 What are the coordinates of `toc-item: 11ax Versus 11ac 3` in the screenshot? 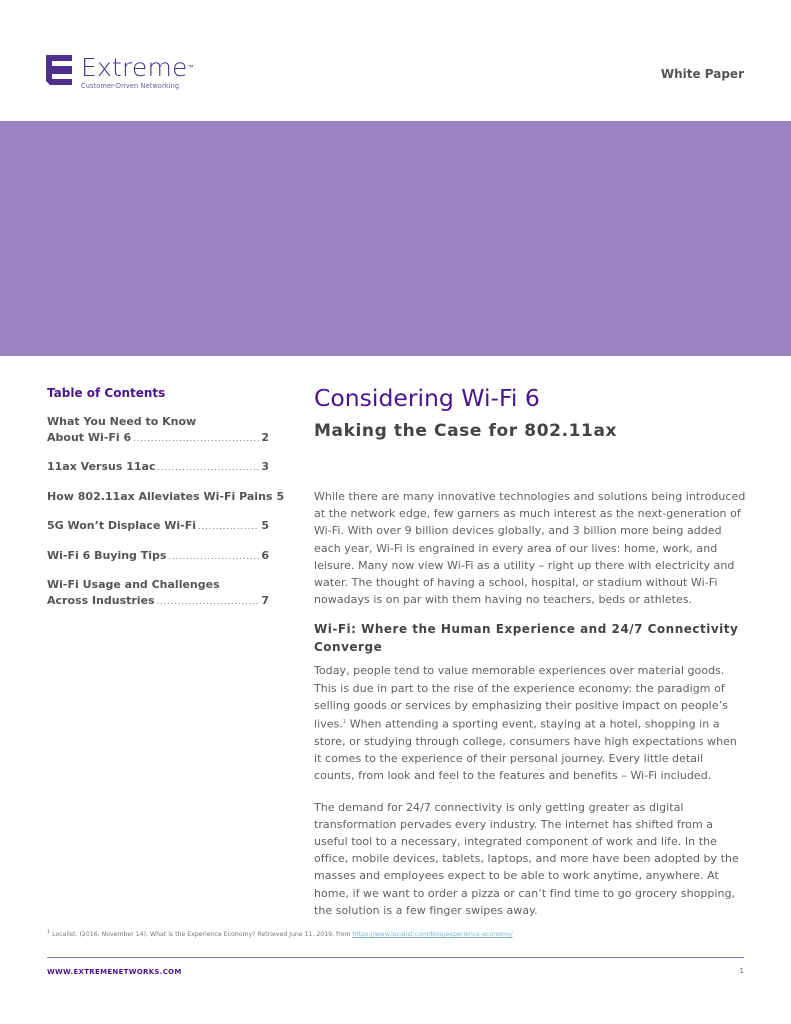 It's located at (158, 467).